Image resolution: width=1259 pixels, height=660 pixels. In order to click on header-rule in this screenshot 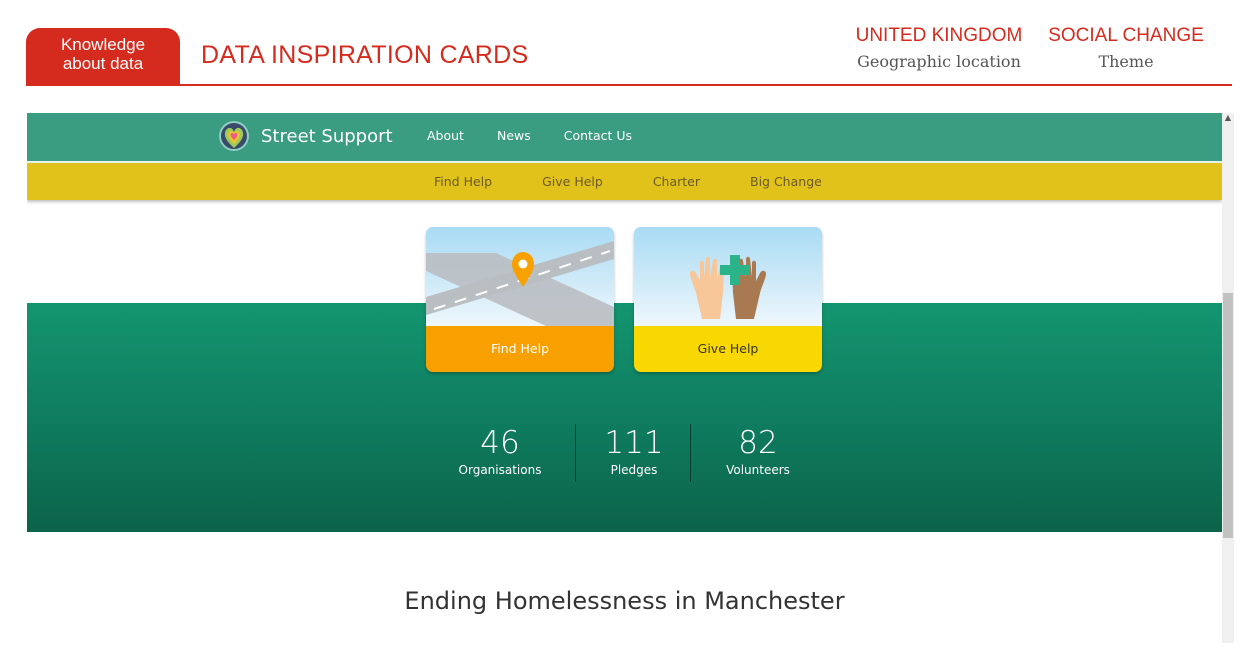, I will do `click(629, 85)`.